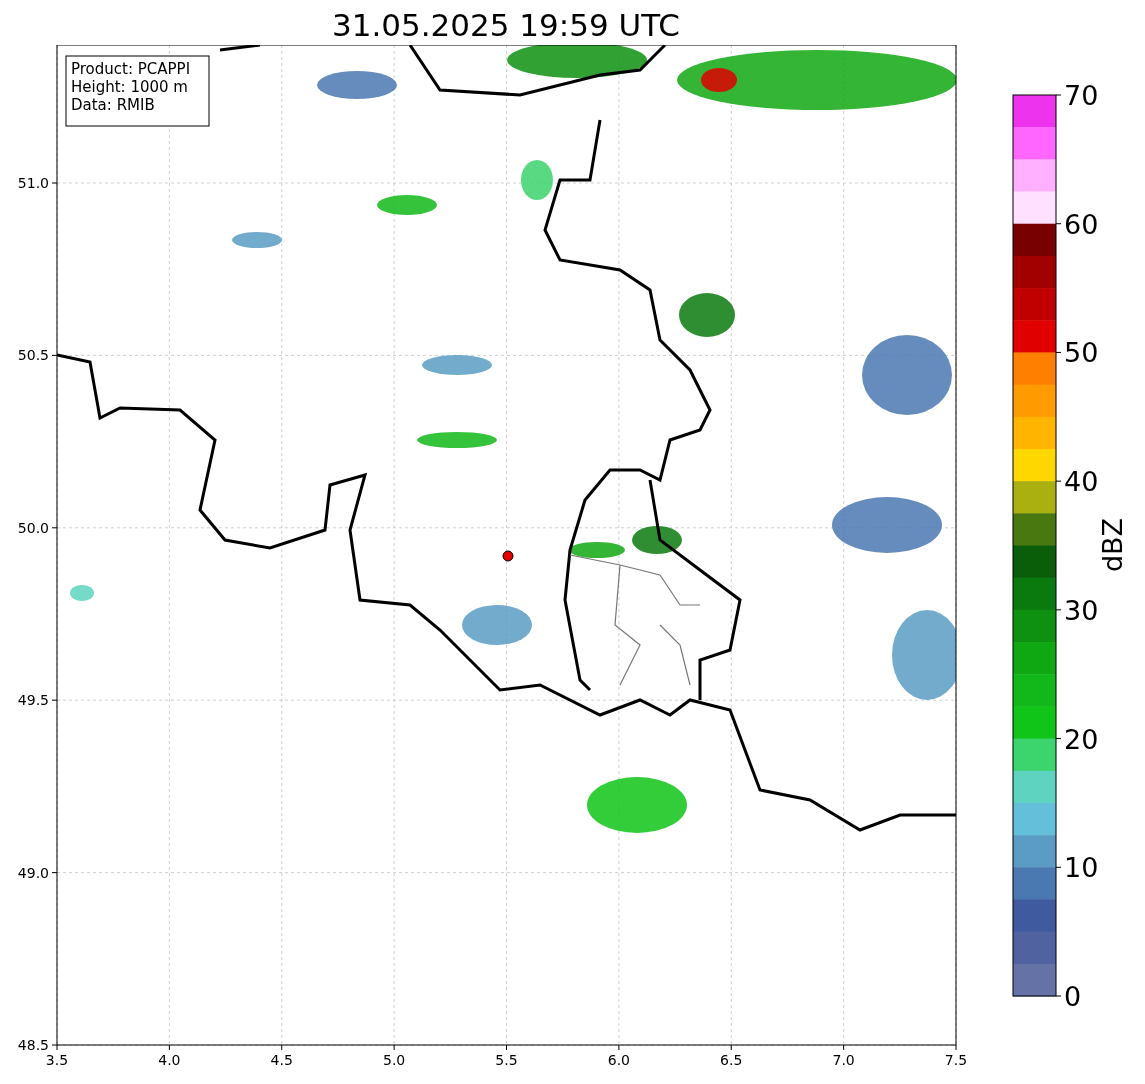 Image resolution: width=1145 pixels, height=1084 pixels. What do you see at coordinates (129, 87) in the screenshot?
I see `info-text: Height: 1000 m` at bounding box center [129, 87].